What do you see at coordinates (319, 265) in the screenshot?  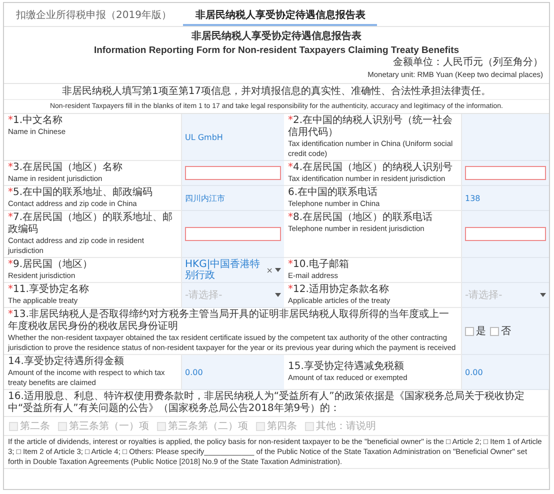 I see `field-label: *10.电子邮箱` at bounding box center [319, 265].